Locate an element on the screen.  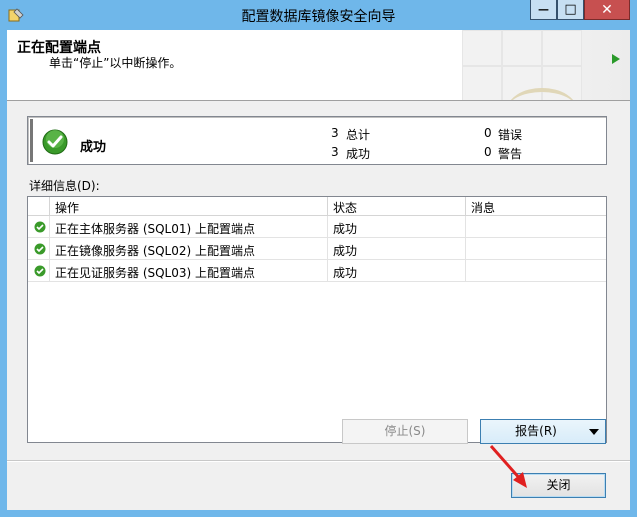
report-button-label: 报告(R) is located at coordinates (536, 431).